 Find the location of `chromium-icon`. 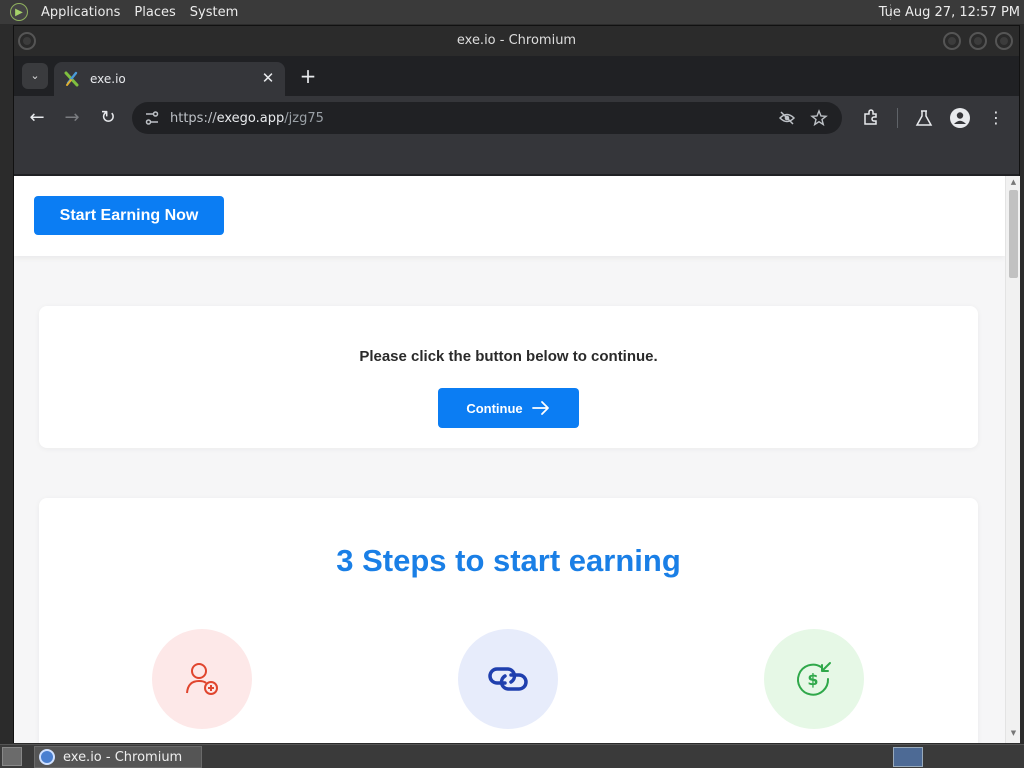

chromium-icon is located at coordinates (47, 757).